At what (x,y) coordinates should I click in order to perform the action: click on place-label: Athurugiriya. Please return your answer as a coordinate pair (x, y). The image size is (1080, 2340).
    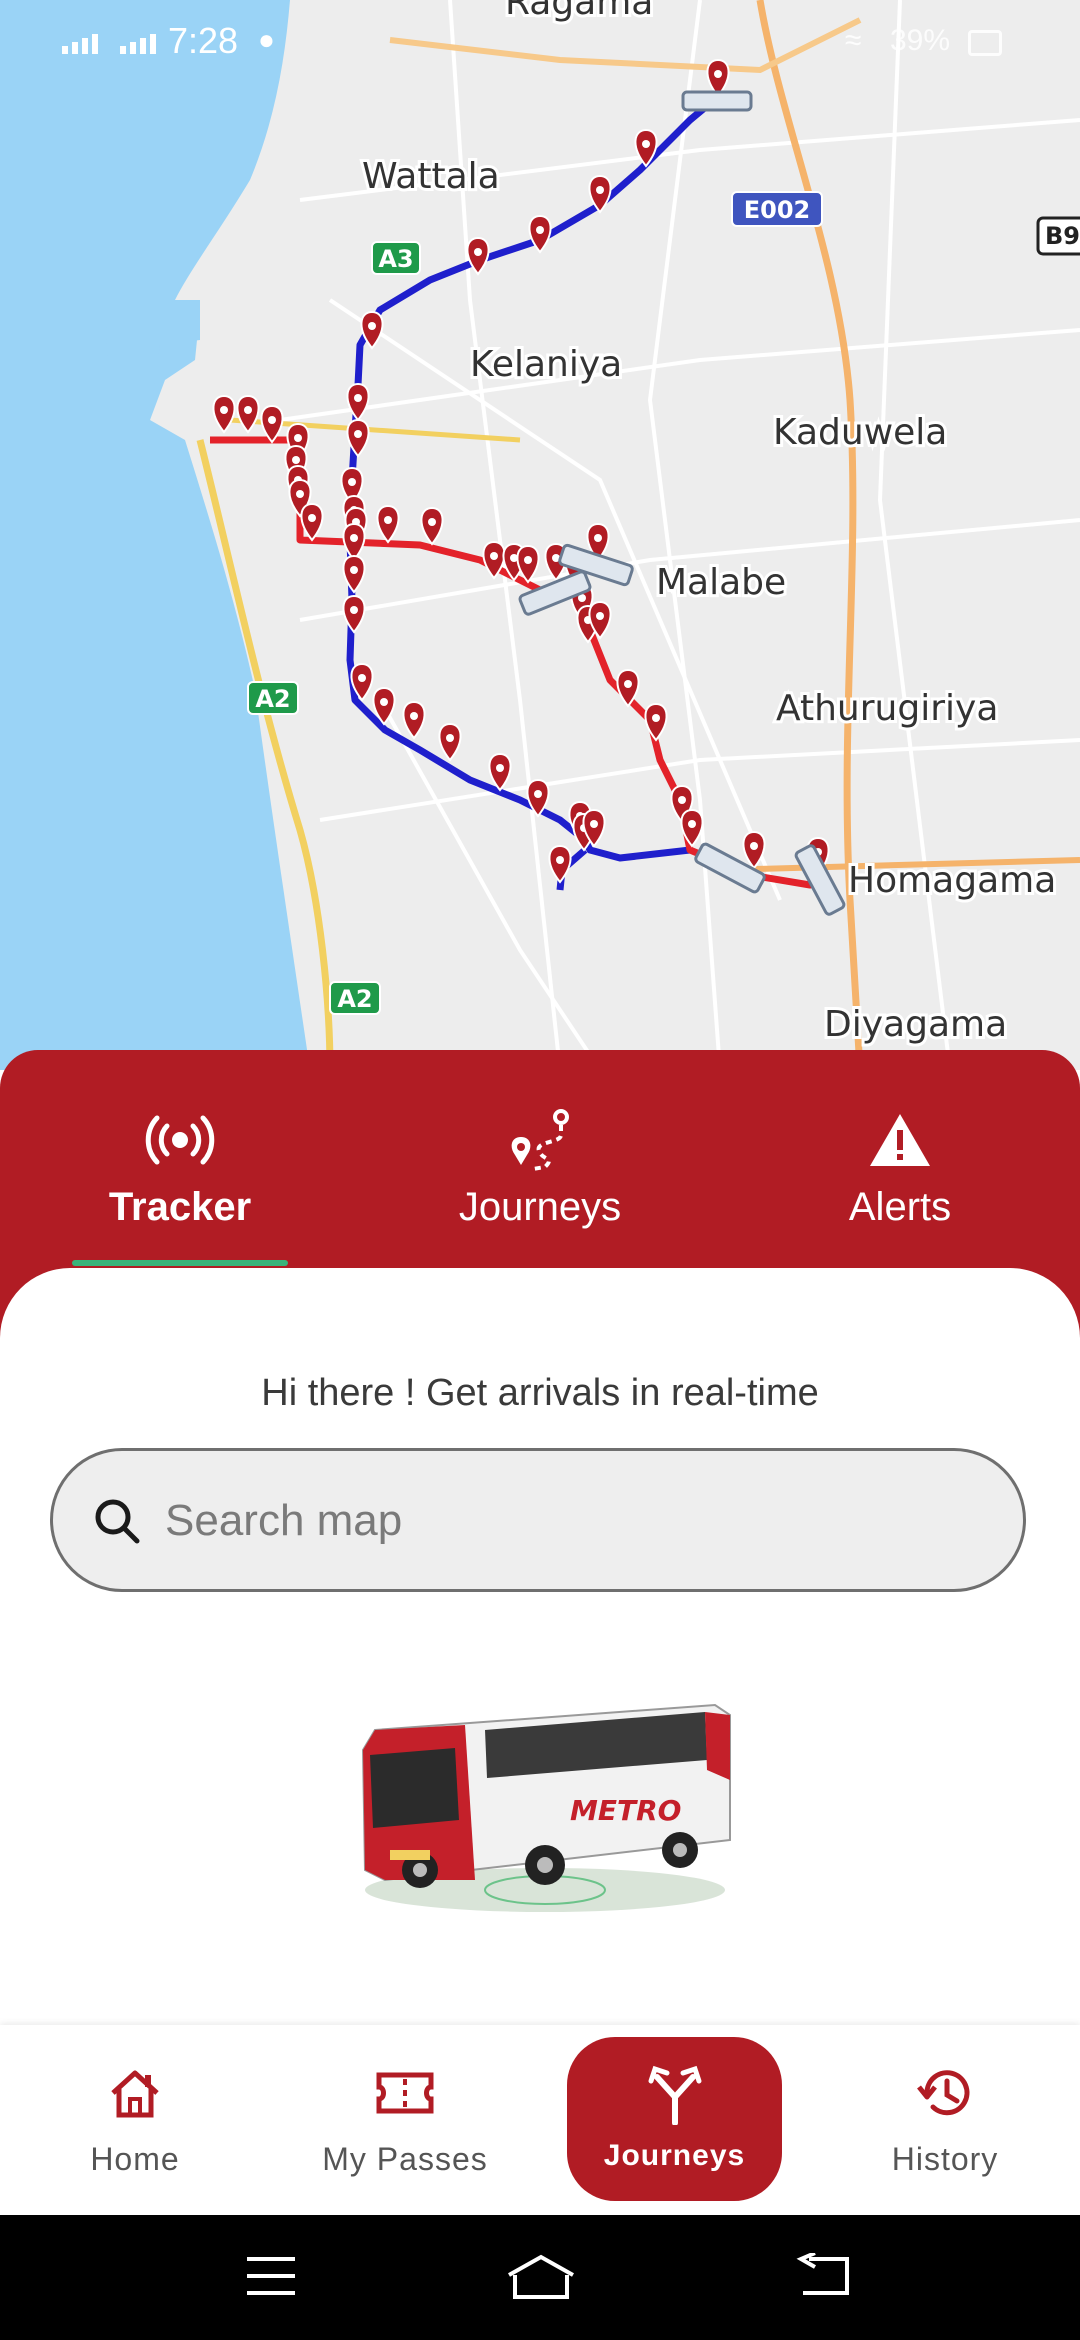
    Looking at the image, I should click on (887, 708).